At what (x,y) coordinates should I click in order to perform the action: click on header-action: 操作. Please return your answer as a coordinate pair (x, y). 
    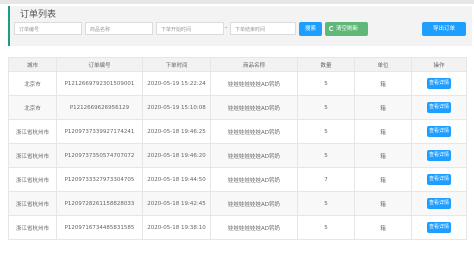
    Looking at the image, I should click on (439, 64).